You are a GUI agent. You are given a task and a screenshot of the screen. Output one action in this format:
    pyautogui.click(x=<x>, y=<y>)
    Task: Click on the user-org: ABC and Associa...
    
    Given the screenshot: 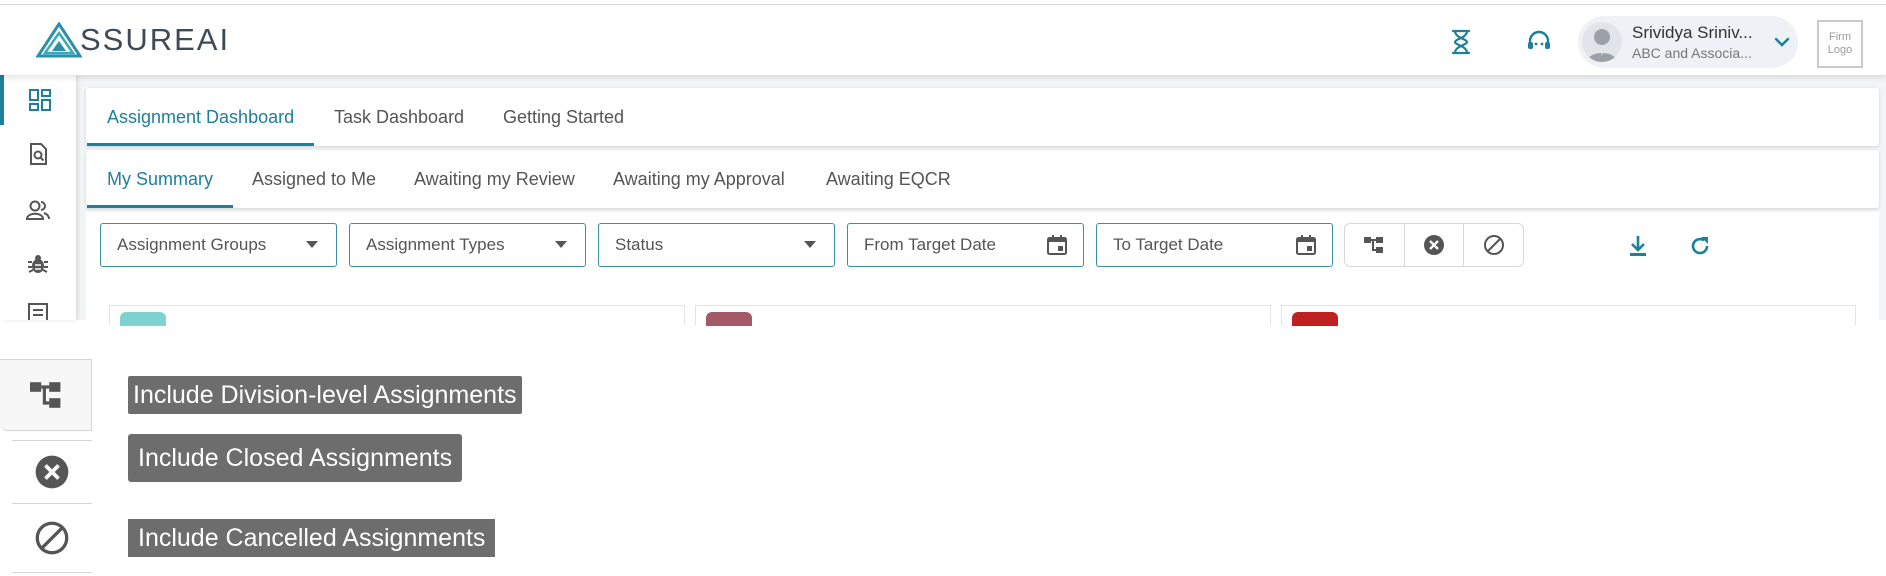 What is the action you would take?
    pyautogui.click(x=1692, y=53)
    